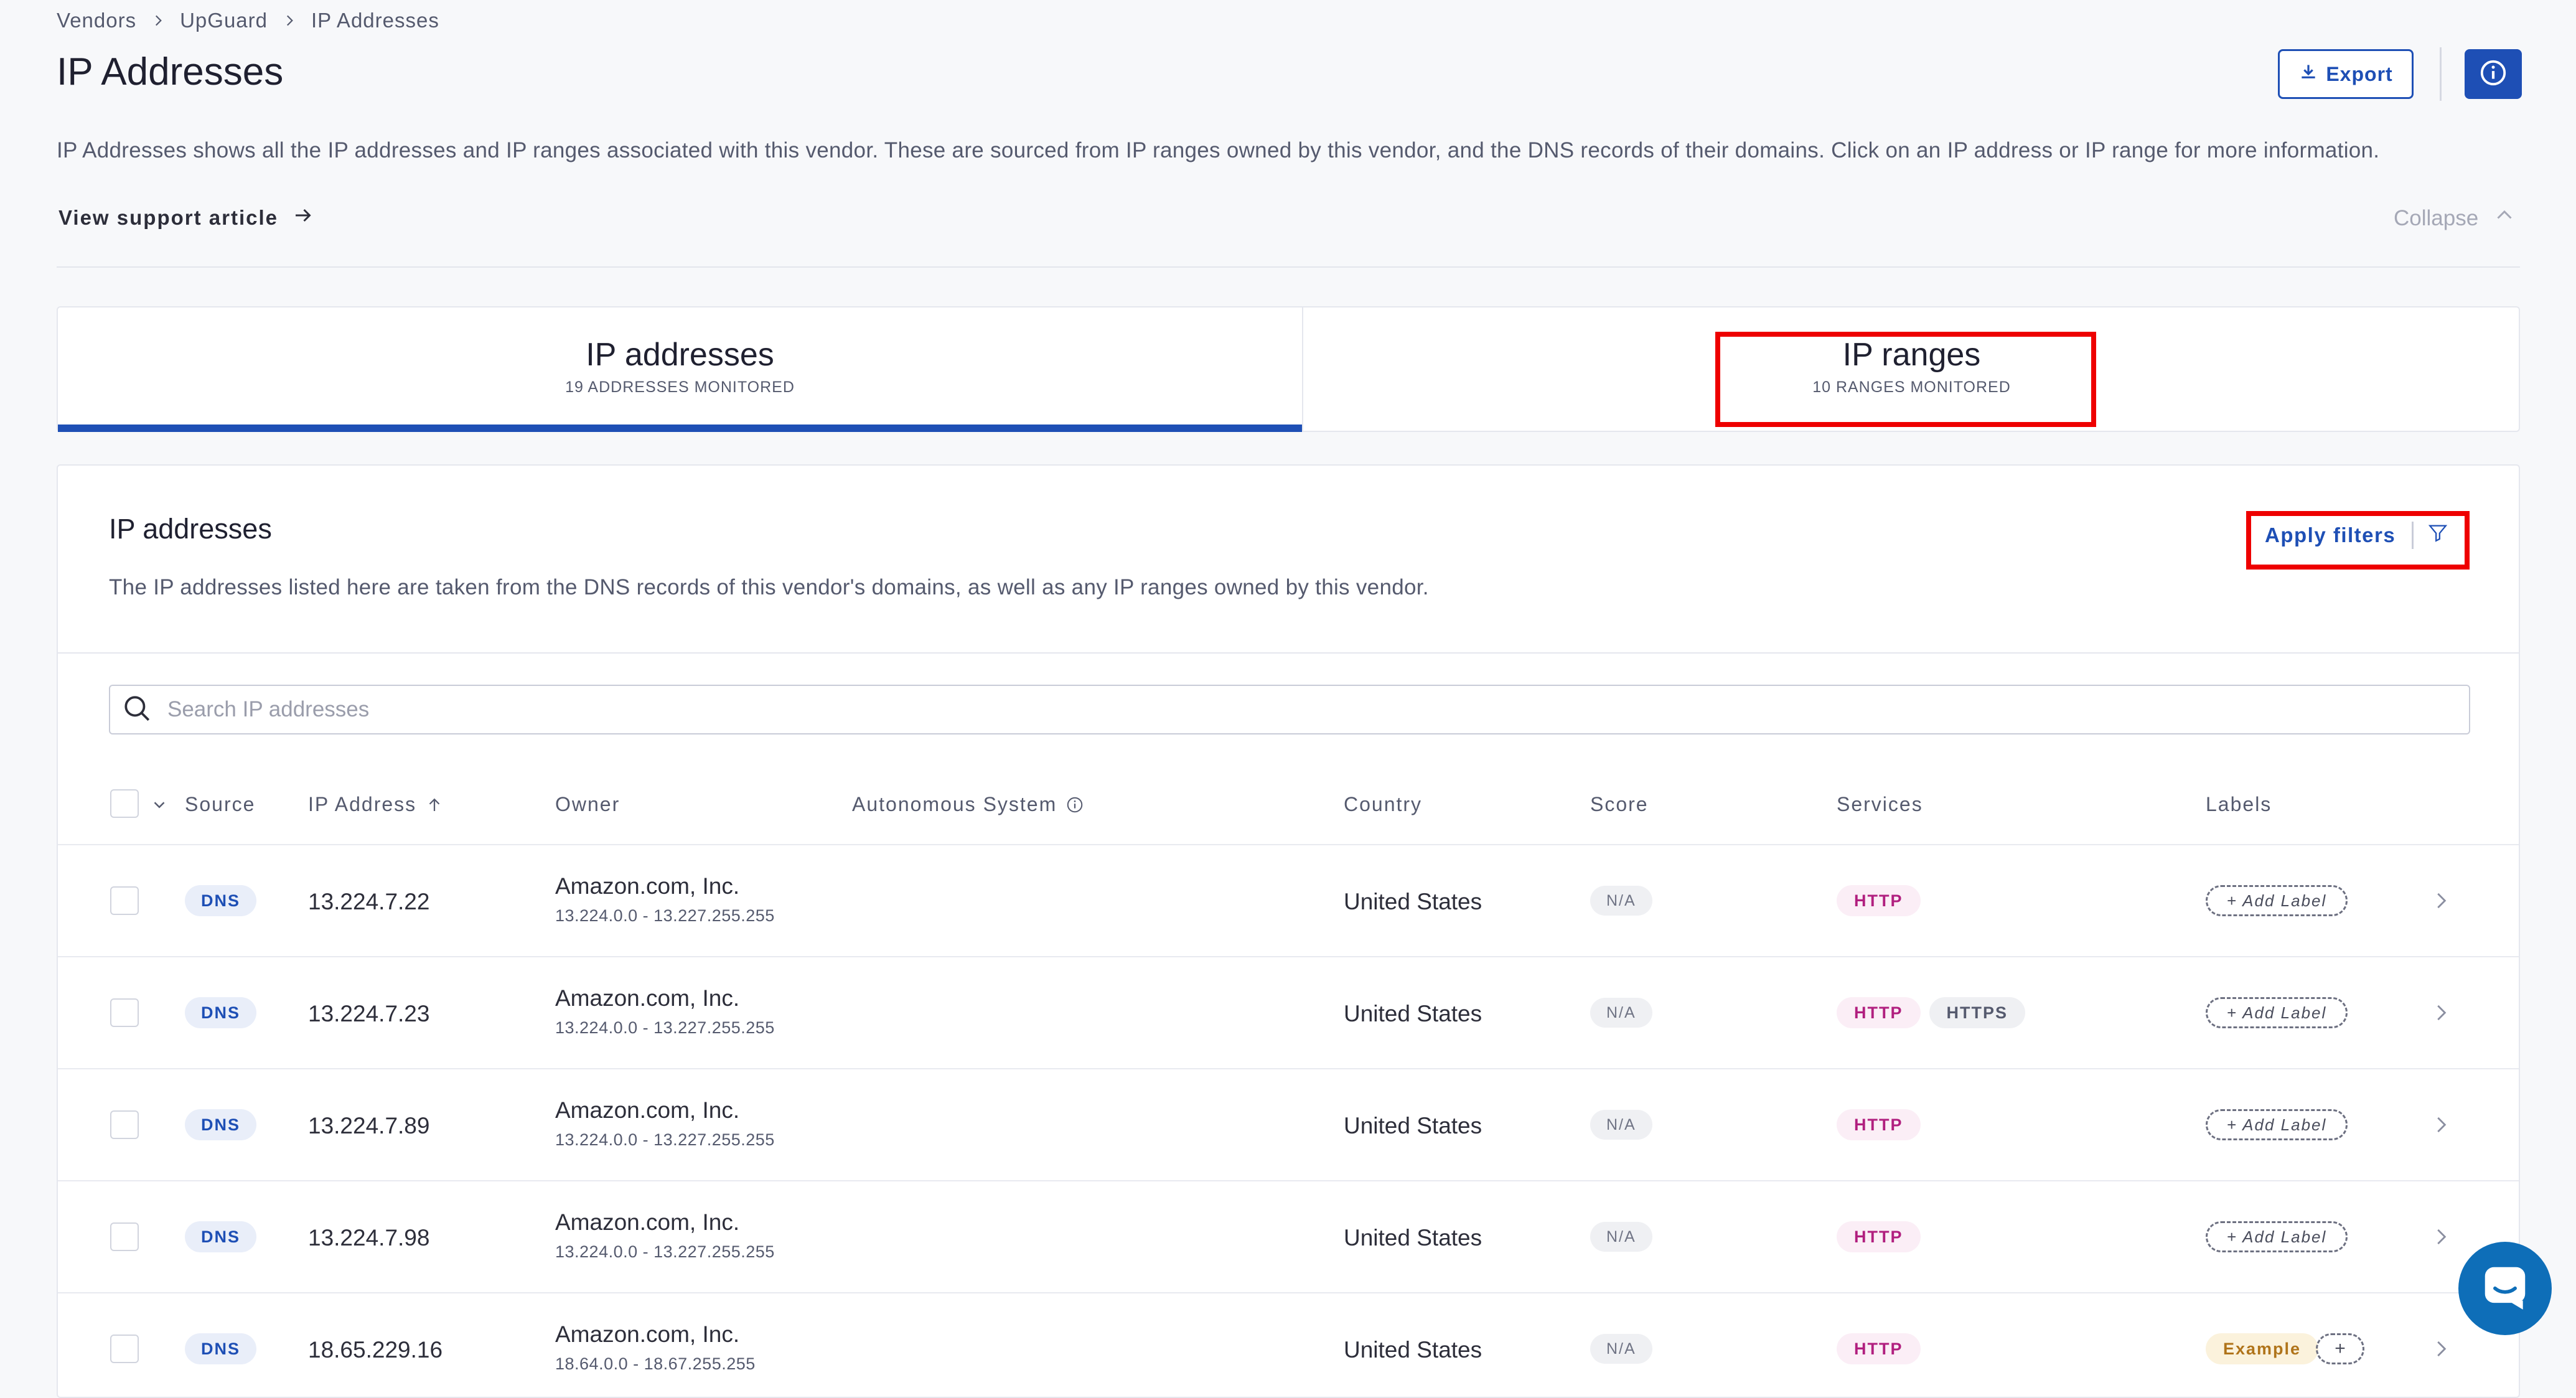 This screenshot has width=2576, height=1398. I want to click on column-owner: Owner, so click(587, 805).